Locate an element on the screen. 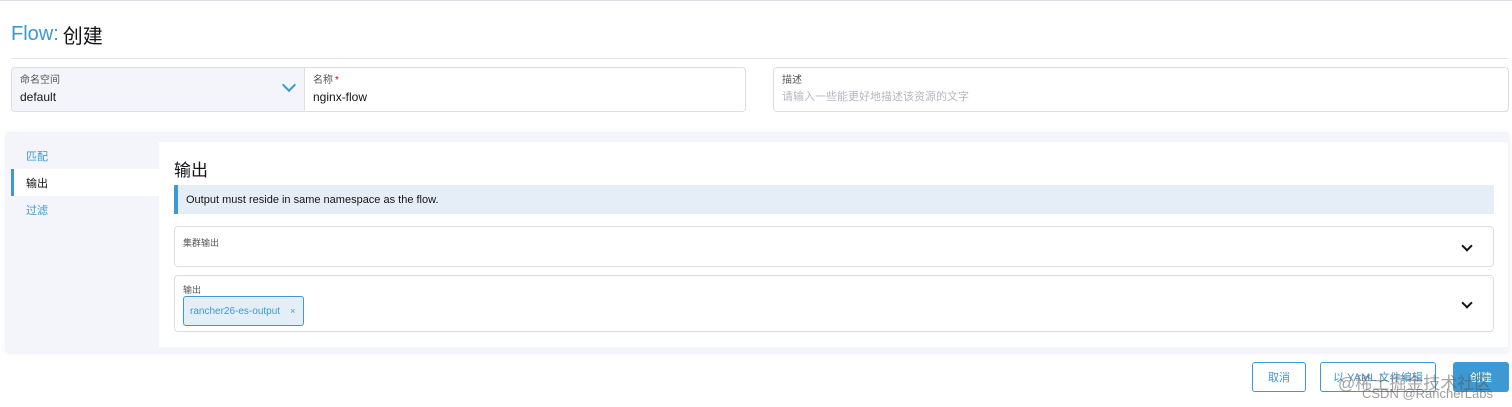 This screenshot has height=407, width=1512. namespace-select: 命名空间 default is located at coordinates (158, 89).